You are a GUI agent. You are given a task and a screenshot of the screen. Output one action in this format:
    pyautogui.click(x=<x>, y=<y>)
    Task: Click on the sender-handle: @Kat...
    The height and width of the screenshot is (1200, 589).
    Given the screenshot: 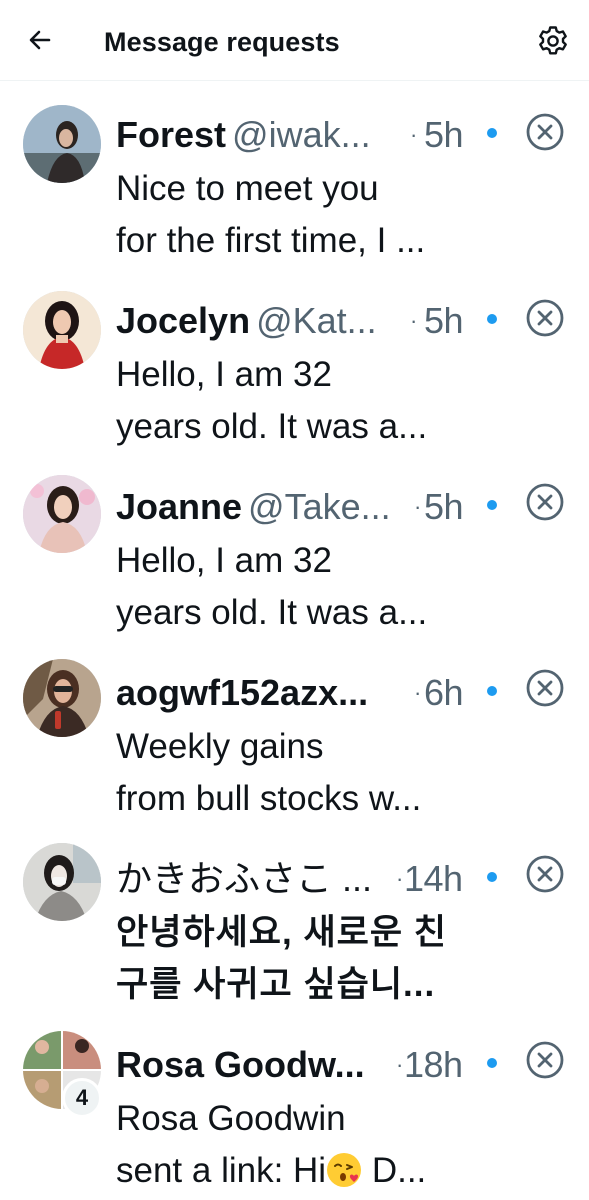 What is the action you would take?
    pyautogui.click(x=316, y=320)
    